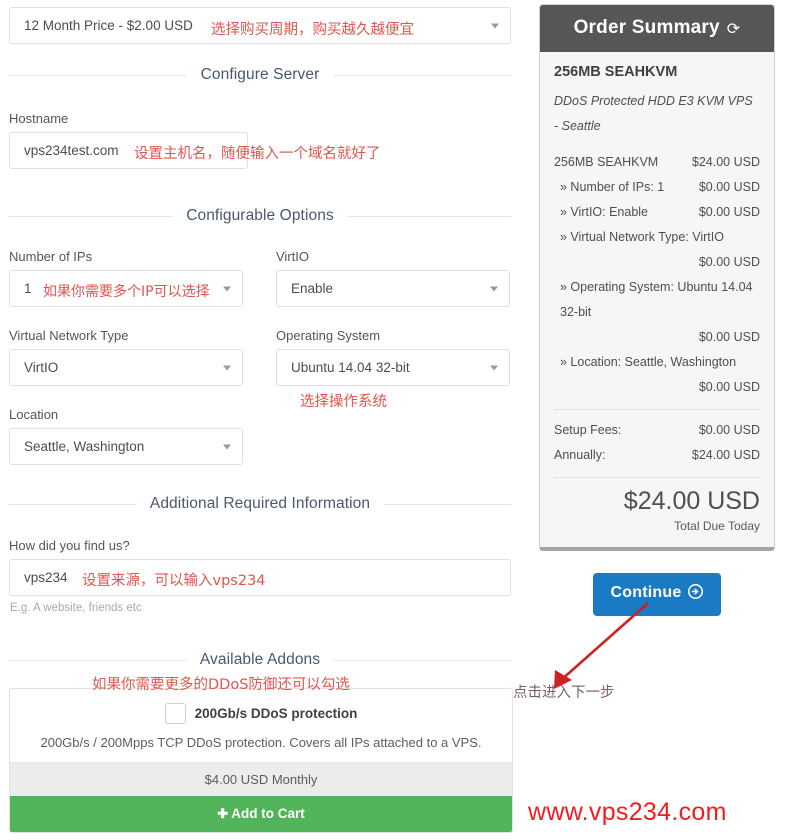 This screenshot has width=785, height=840. Describe the element at coordinates (604, 212) in the screenshot. I see `line-item-label: » VirtIO: Enable` at that location.